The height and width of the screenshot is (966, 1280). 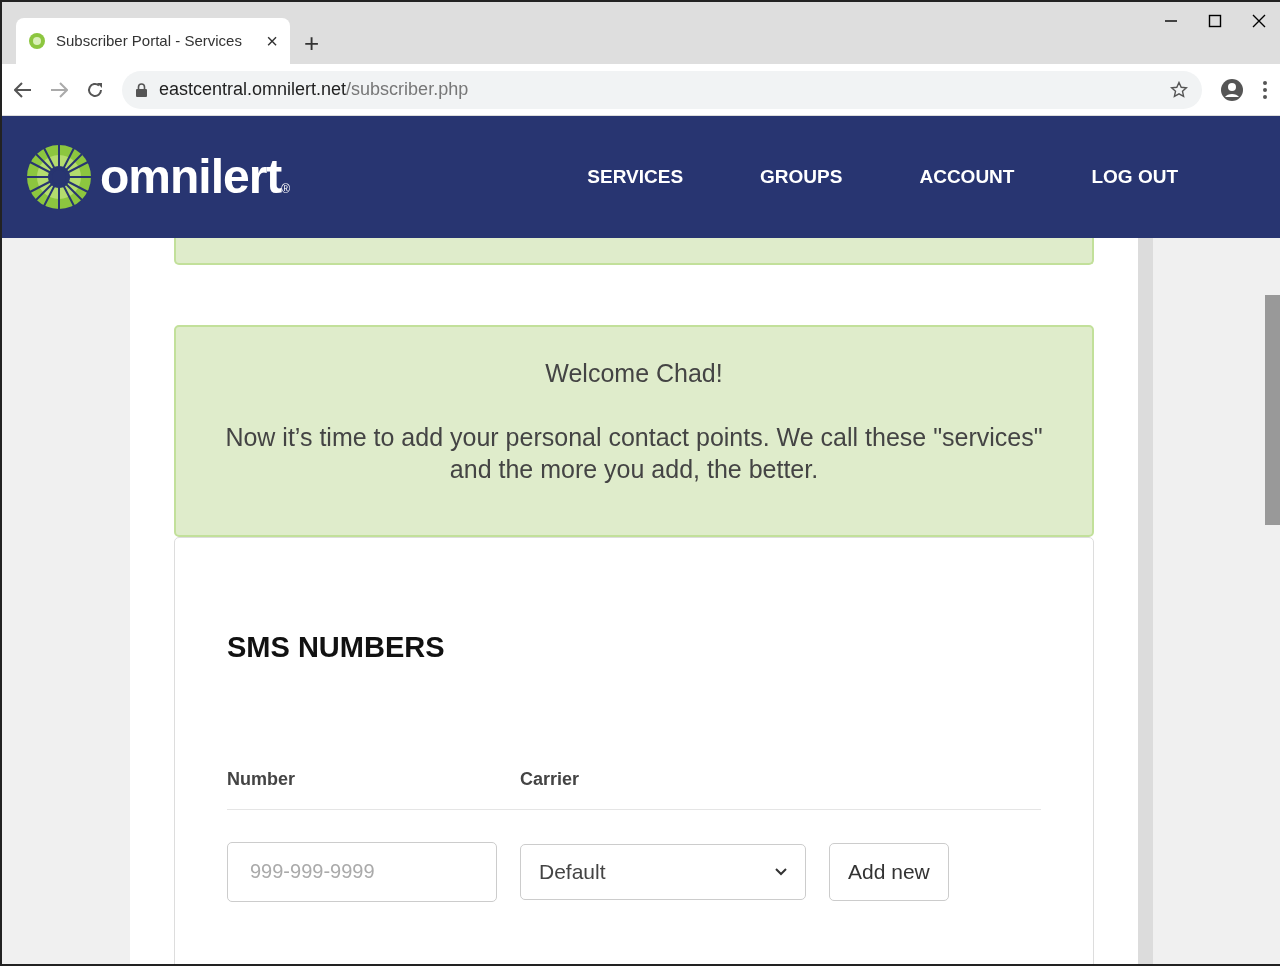 I want to click on nav-link: ACCOUNT, so click(x=967, y=177).